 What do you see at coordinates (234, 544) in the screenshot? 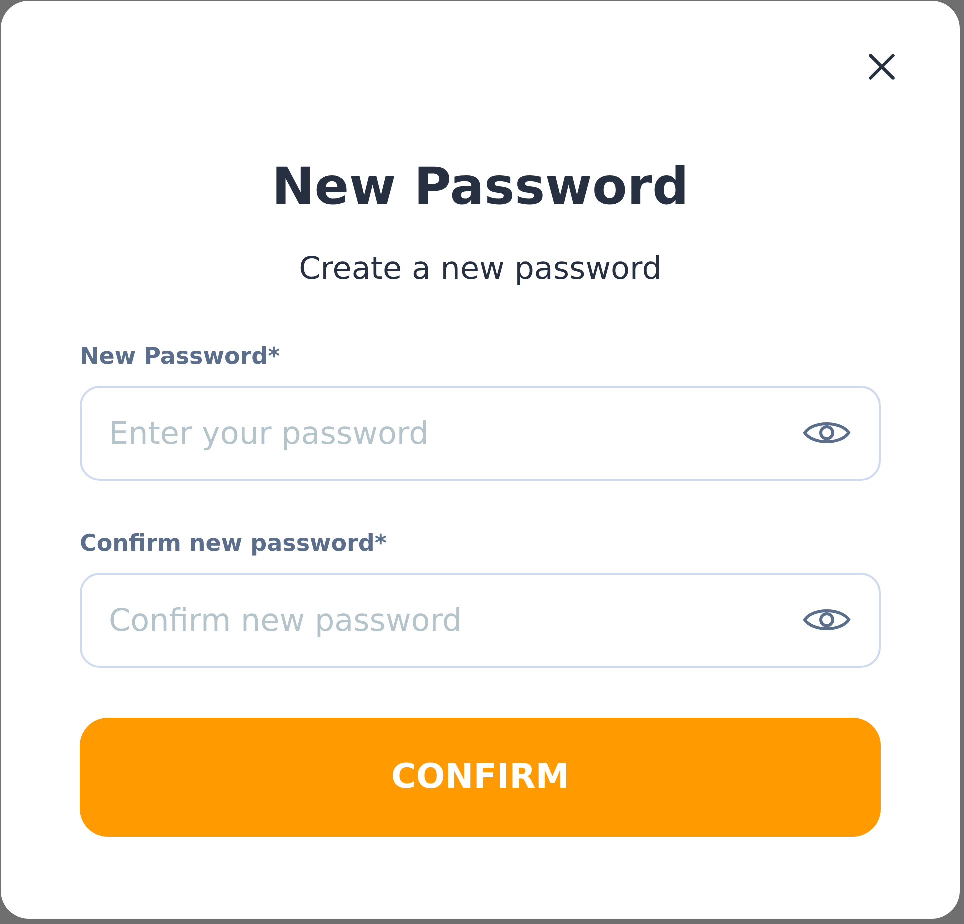
I see `field-label: Confirm new password*` at bounding box center [234, 544].